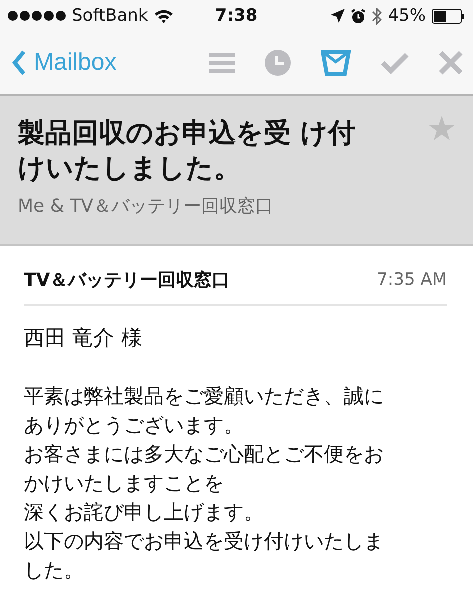 The width and height of the screenshot is (473, 600). Describe the element at coordinates (278, 63) in the screenshot. I see `clock-icon` at that location.